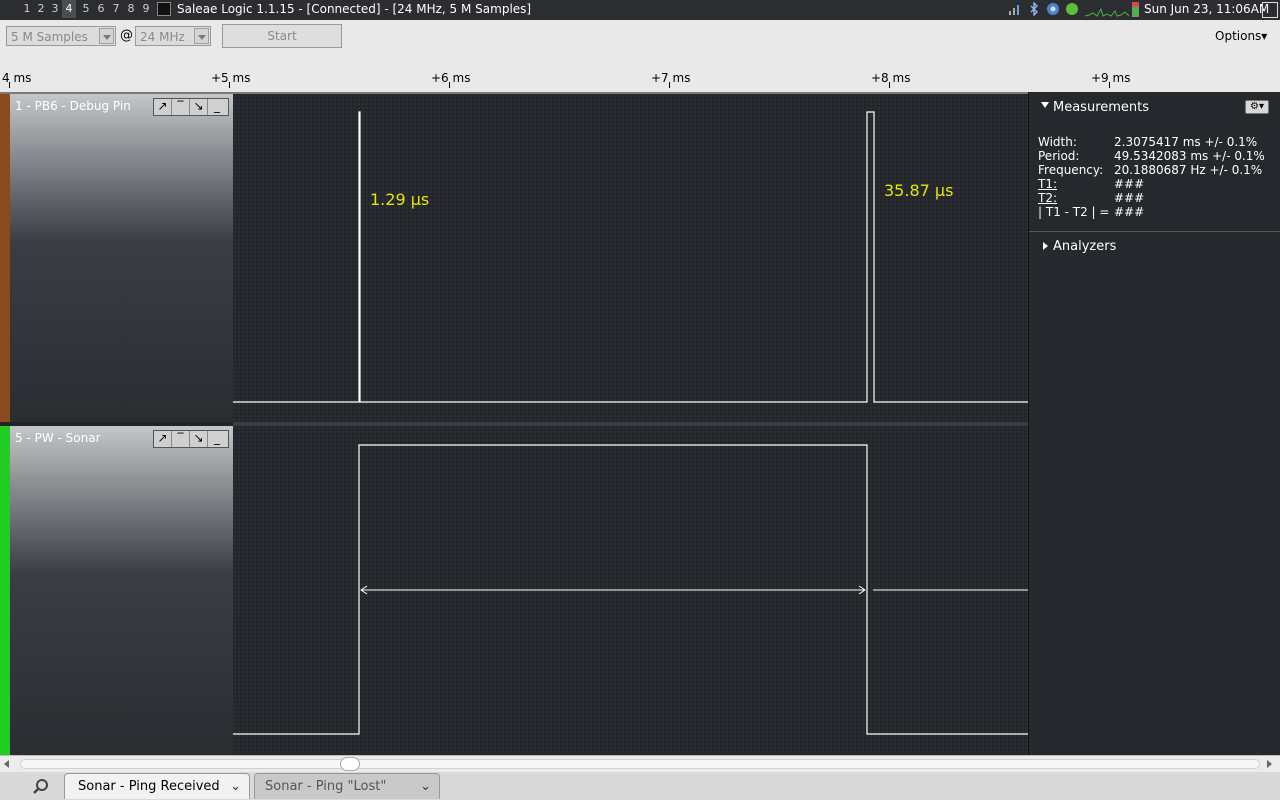  I want to click on measure-label: Frequency:, so click(1071, 170).